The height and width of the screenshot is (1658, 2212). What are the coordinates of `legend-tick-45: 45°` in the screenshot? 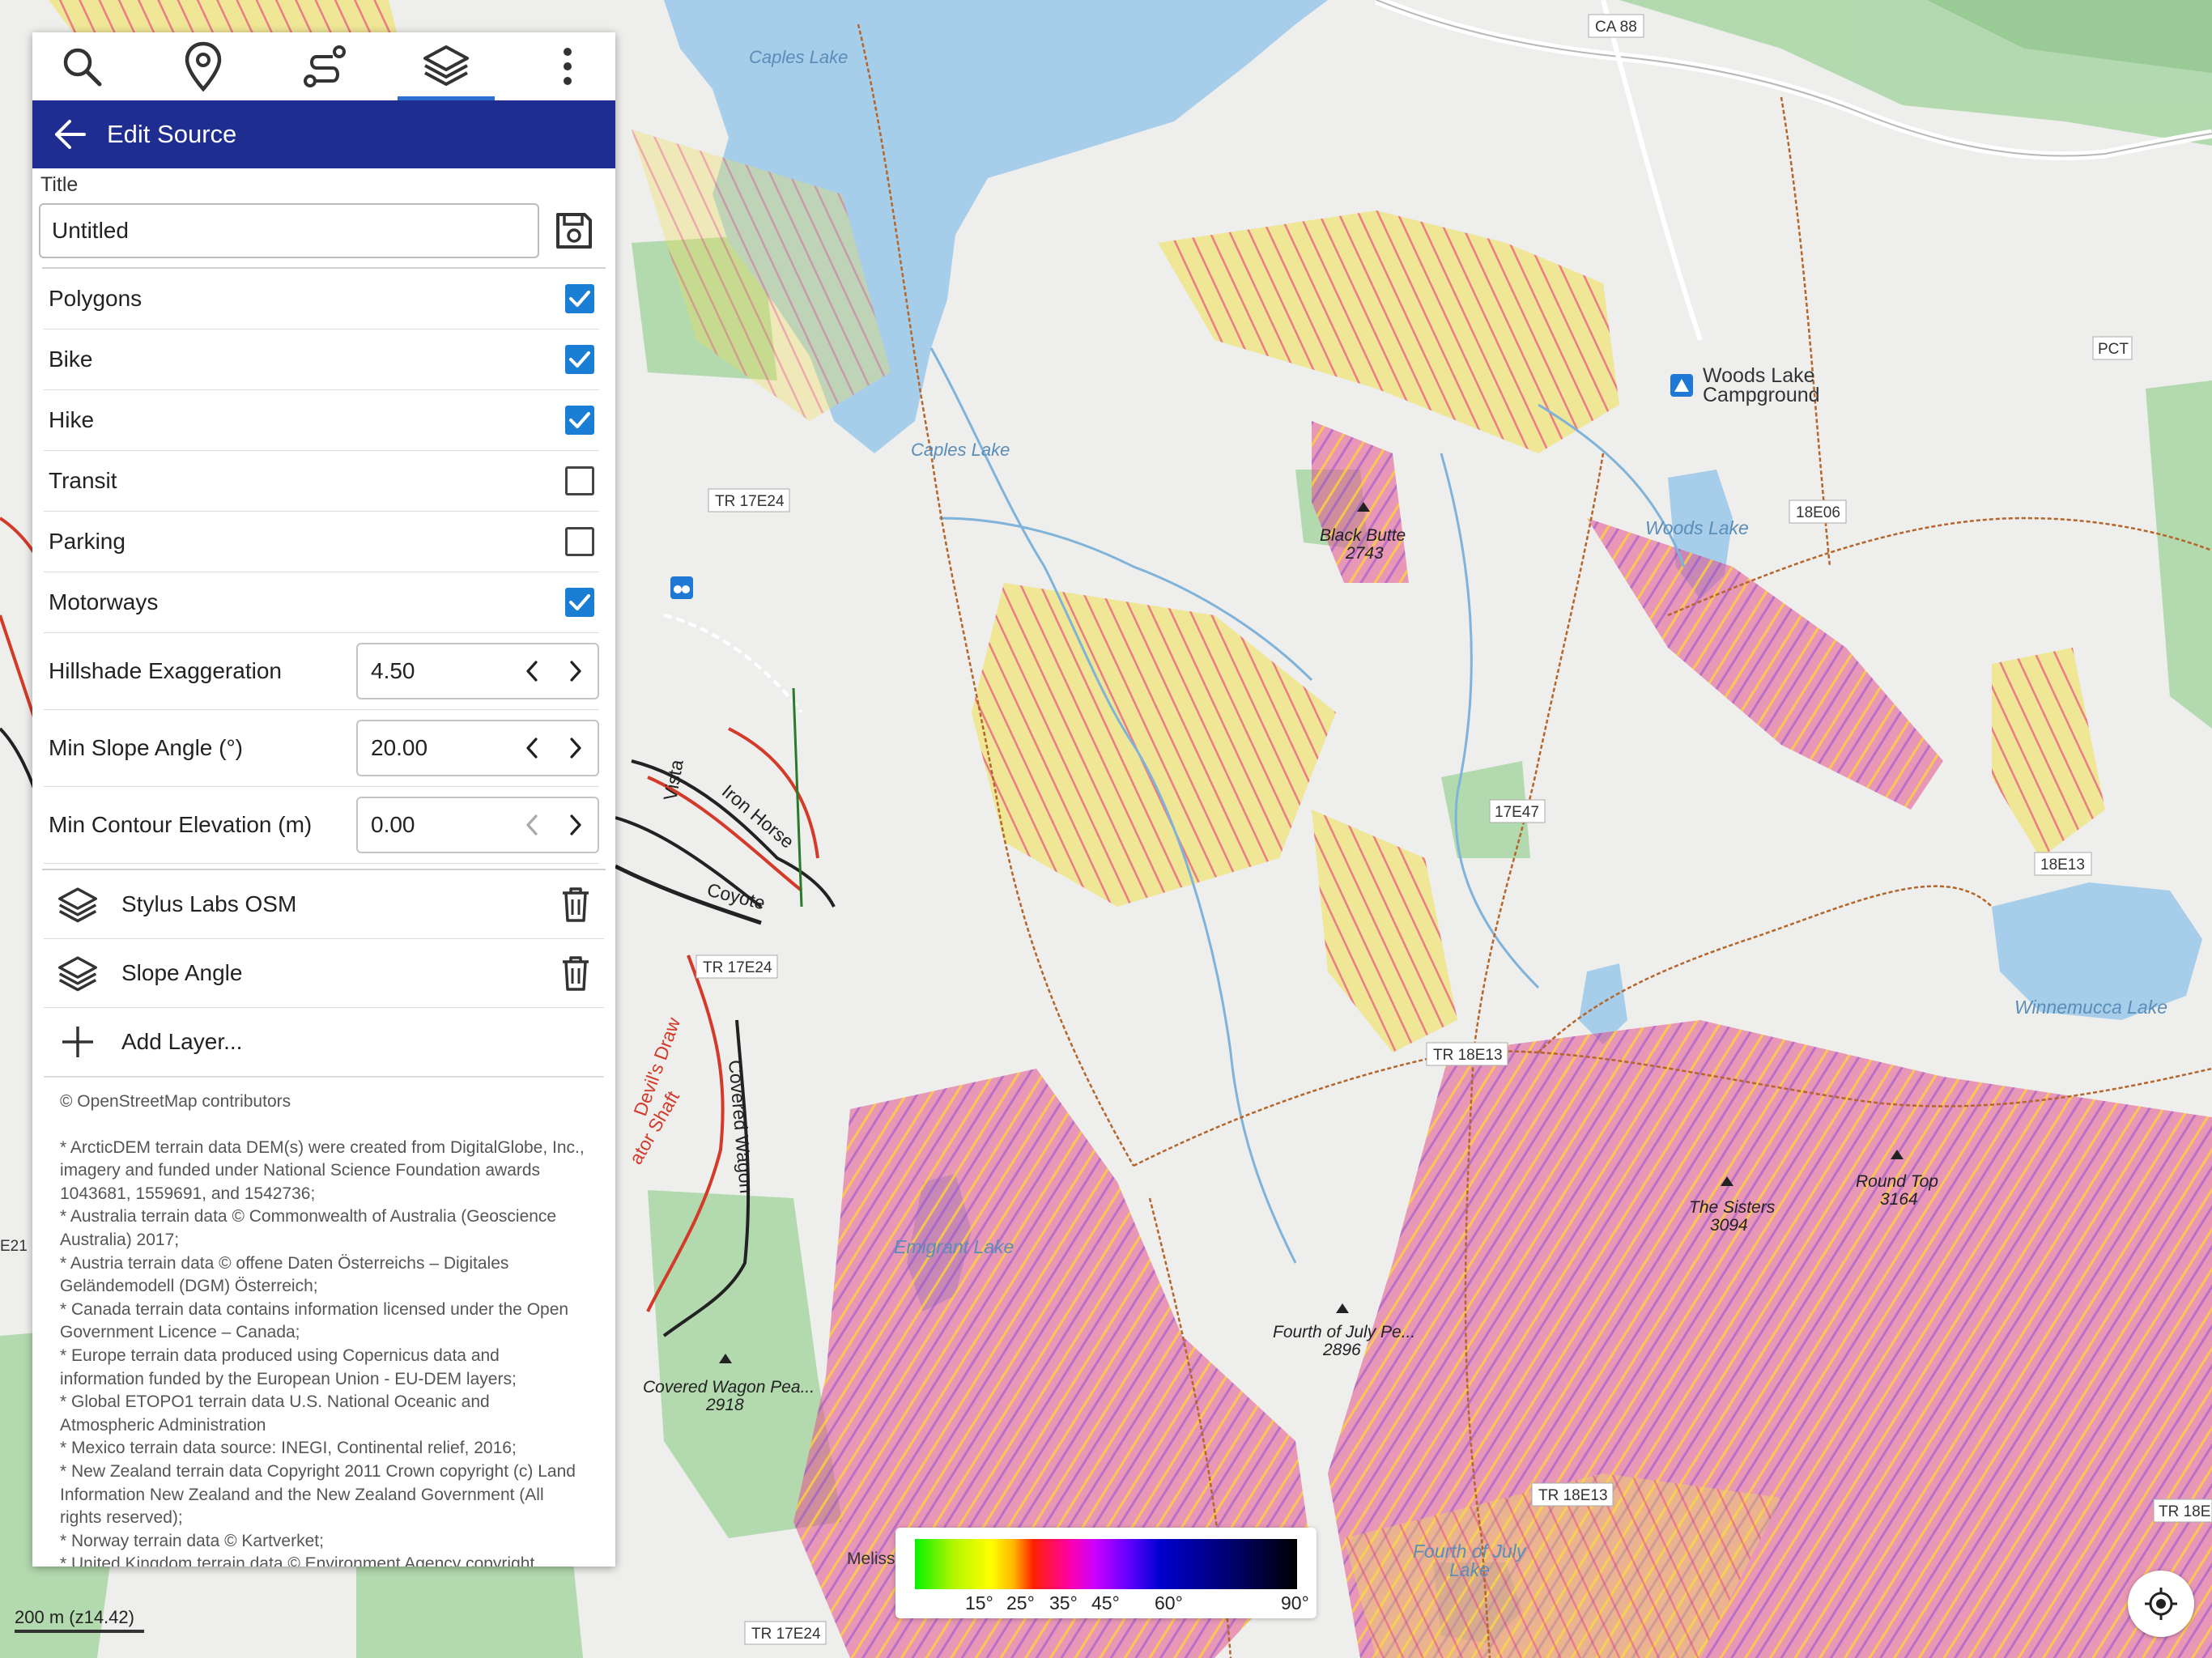 It's located at (1105, 1602).